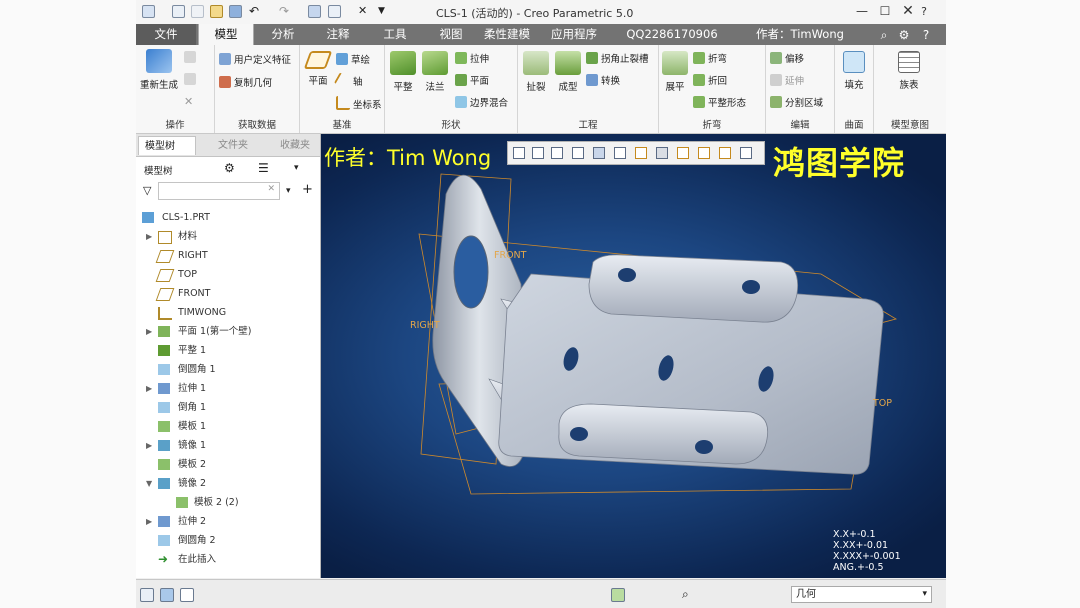 Image resolution: width=1080 pixels, height=608 pixels. I want to click on display-style-icon, so click(599, 153).